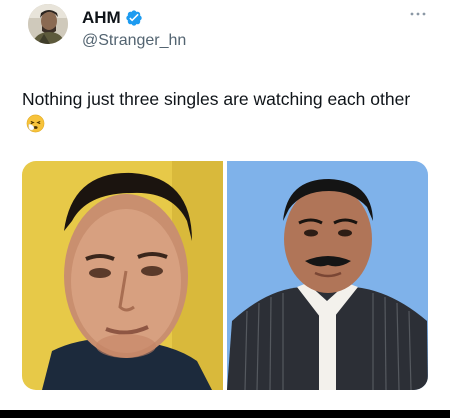  I want to click on bottom-divider, so click(225, 414).